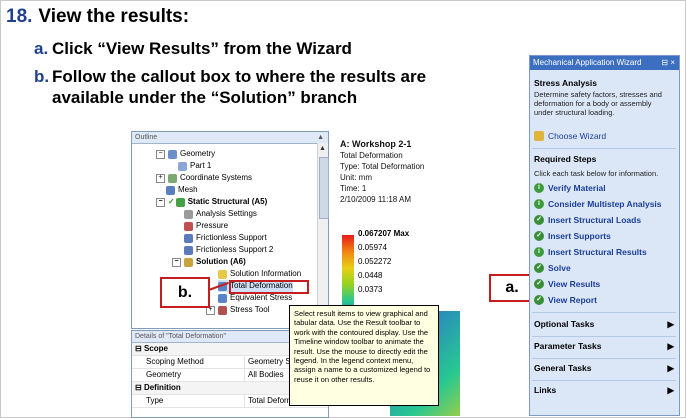 The height and width of the screenshot is (418, 686). I want to click on details-label: Type, so click(188, 401).